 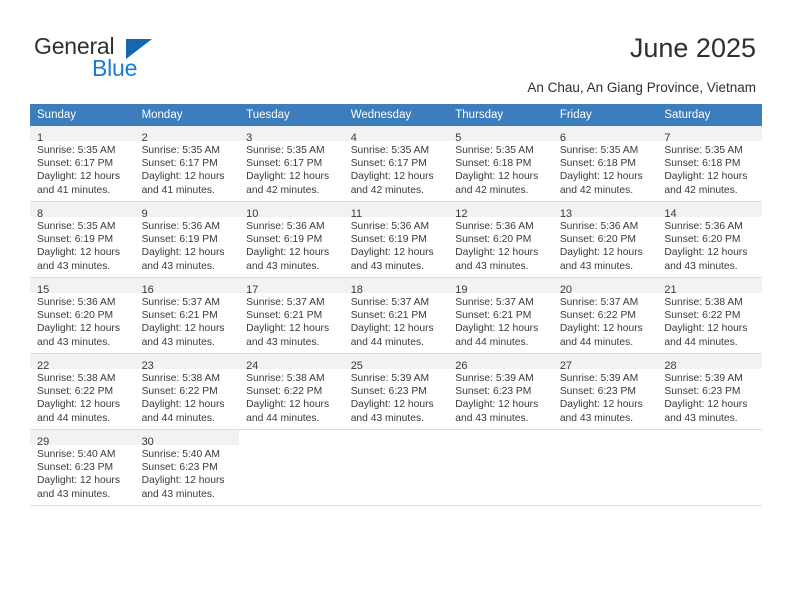 What do you see at coordinates (388, 164) in the screenshot?
I see `sunset-time: Sunset: 6:17 PM` at bounding box center [388, 164].